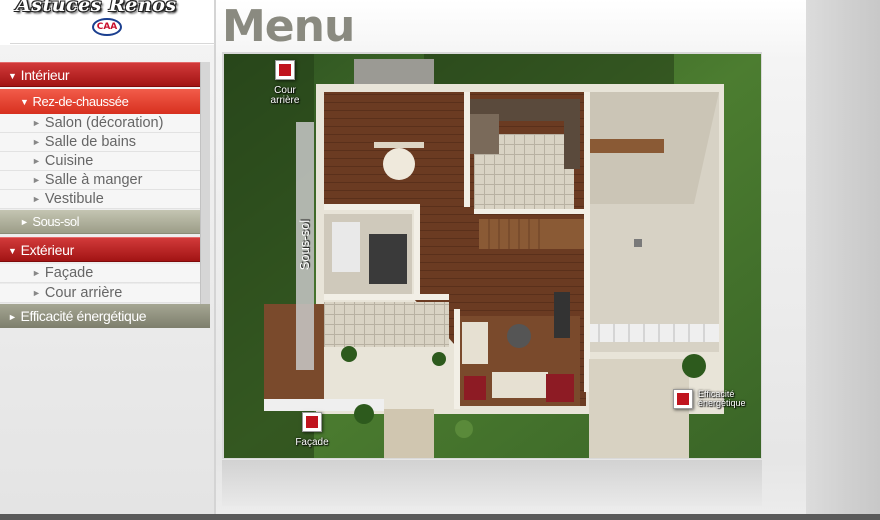 The width and height of the screenshot is (880, 520). What do you see at coordinates (100, 273) in the screenshot?
I see `menu-item-facade: ► Façade` at bounding box center [100, 273].